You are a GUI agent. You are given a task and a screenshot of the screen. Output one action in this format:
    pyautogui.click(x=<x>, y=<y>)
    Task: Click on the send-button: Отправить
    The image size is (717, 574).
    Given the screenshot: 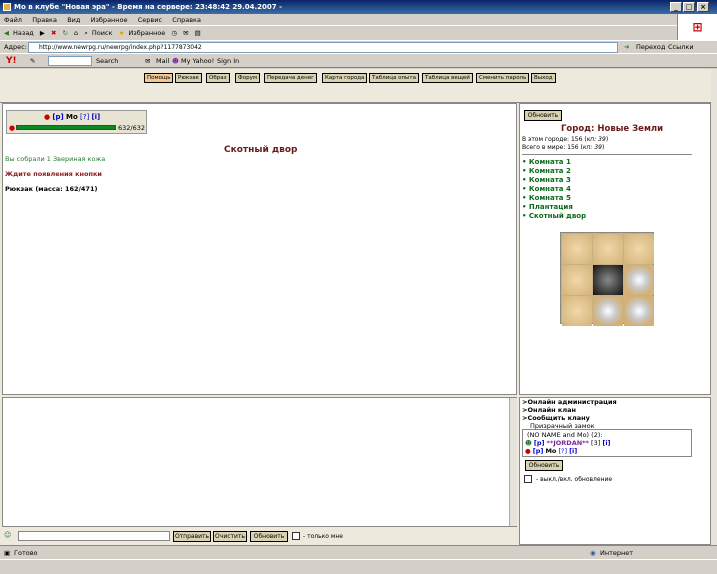 What is the action you would take?
    pyautogui.click(x=192, y=536)
    